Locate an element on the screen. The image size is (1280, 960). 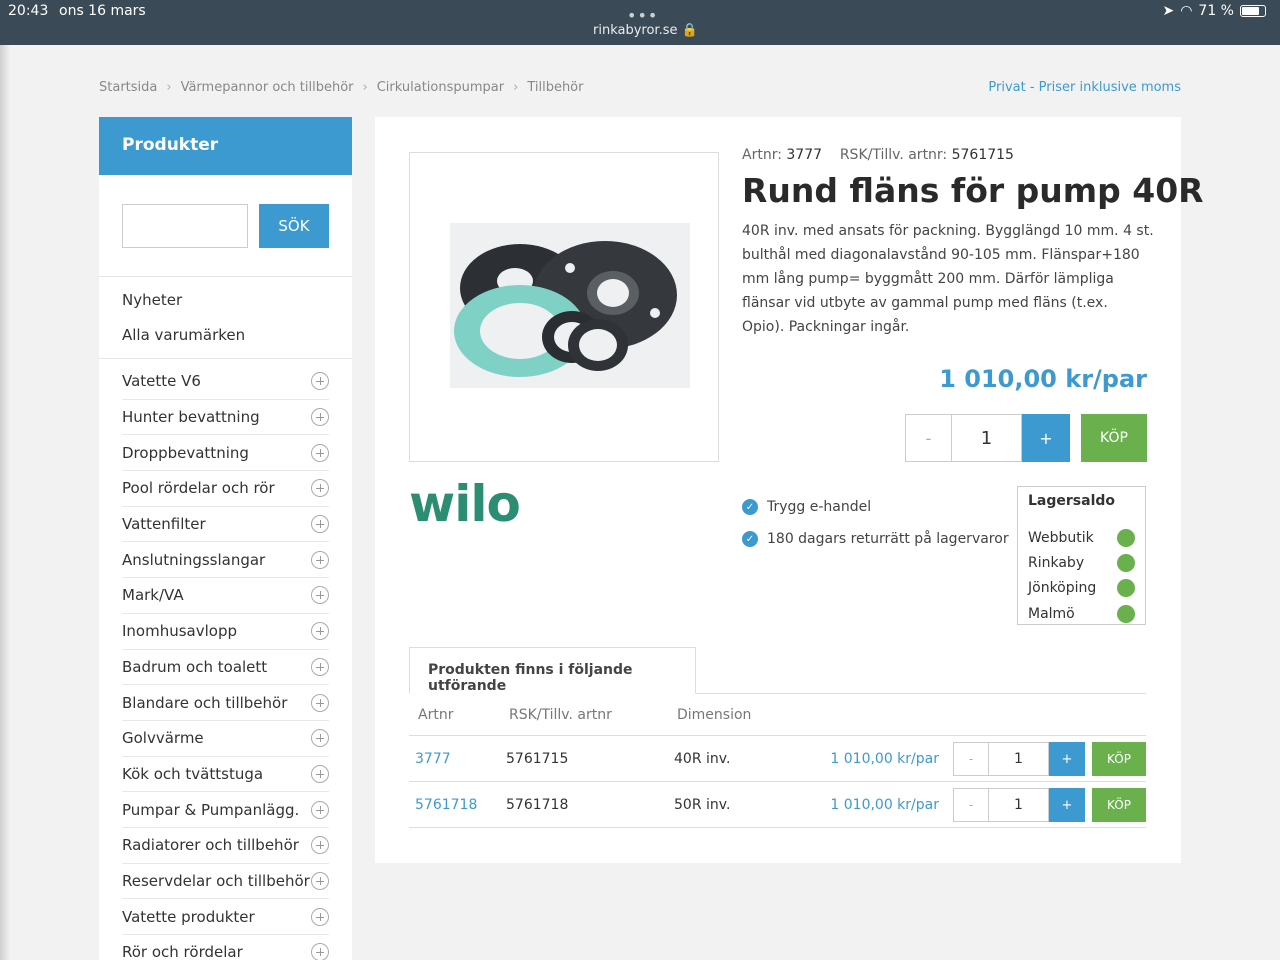
check-icon: ✓ is located at coordinates (750, 507).